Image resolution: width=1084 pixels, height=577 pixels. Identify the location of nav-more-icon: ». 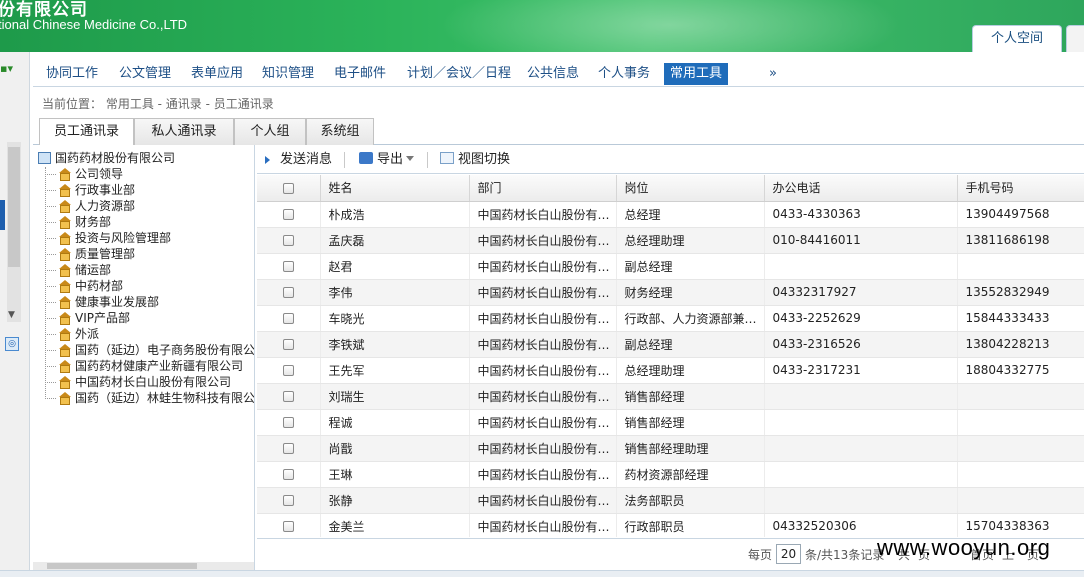
(773, 74).